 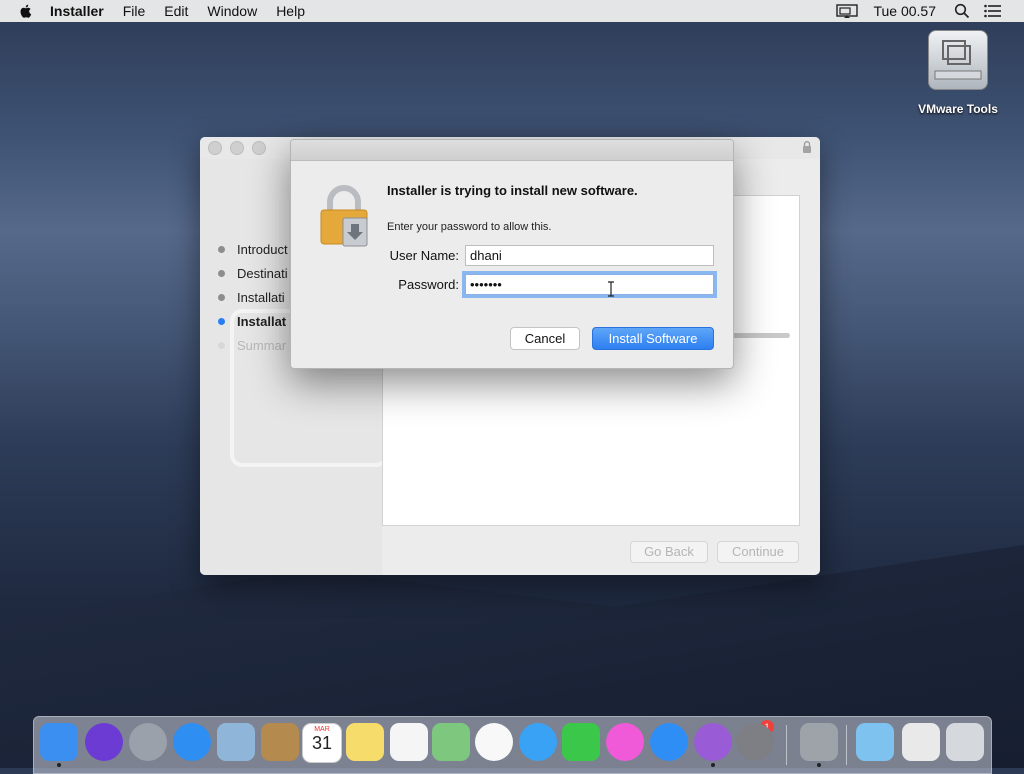 I want to click on menu-app-name: Installer, so click(x=77, y=11).